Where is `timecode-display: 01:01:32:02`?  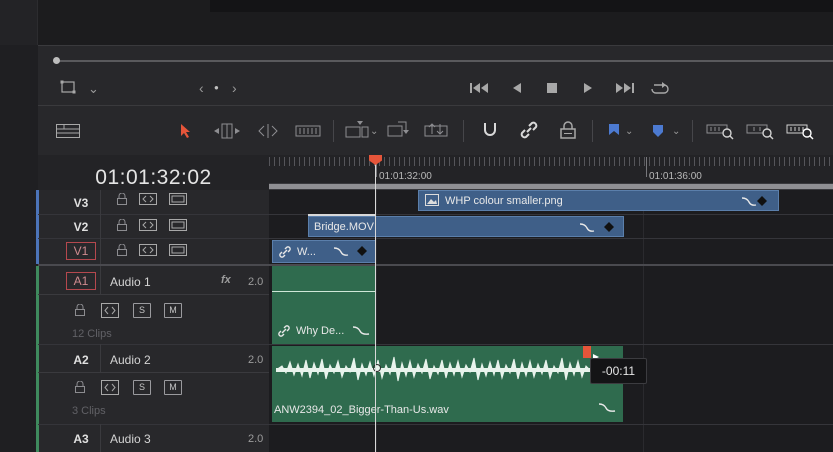
timecode-display: 01:01:32:02 is located at coordinates (153, 178).